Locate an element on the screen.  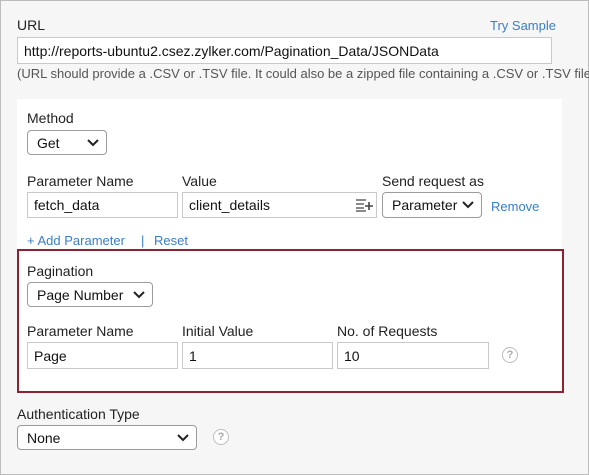
send-request-as-select: Parameter is located at coordinates (432, 205).